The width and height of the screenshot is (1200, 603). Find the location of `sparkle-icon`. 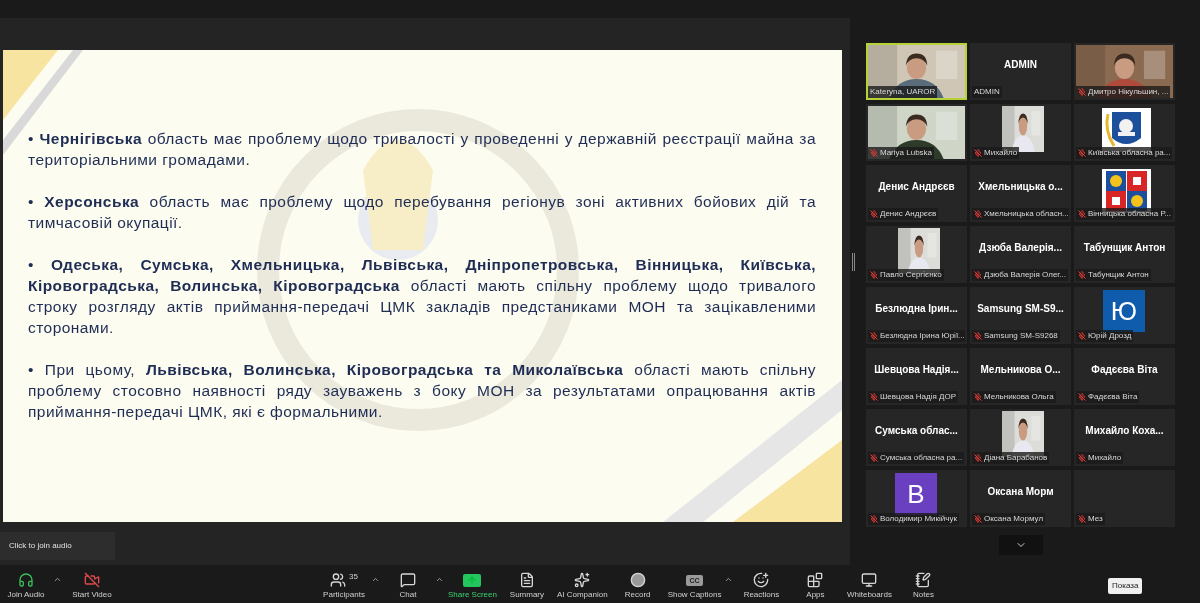

sparkle-icon is located at coordinates (582, 580).